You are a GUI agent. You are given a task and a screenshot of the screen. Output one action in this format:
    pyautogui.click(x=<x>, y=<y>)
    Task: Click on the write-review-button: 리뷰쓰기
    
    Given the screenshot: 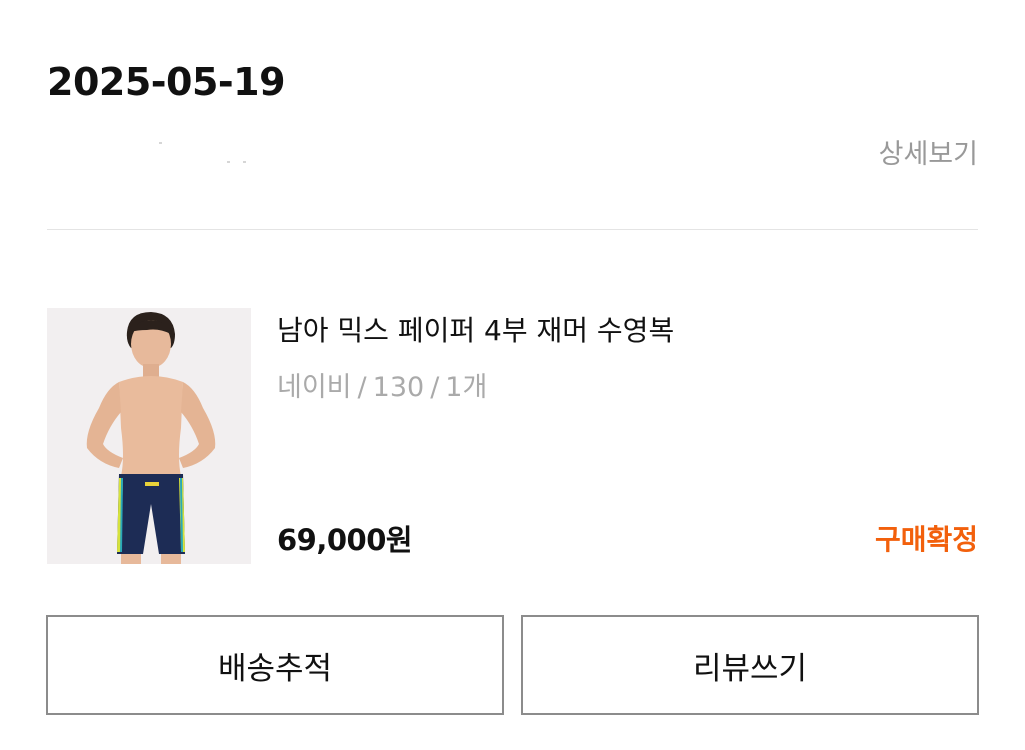 What is the action you would take?
    pyautogui.click(x=750, y=665)
    